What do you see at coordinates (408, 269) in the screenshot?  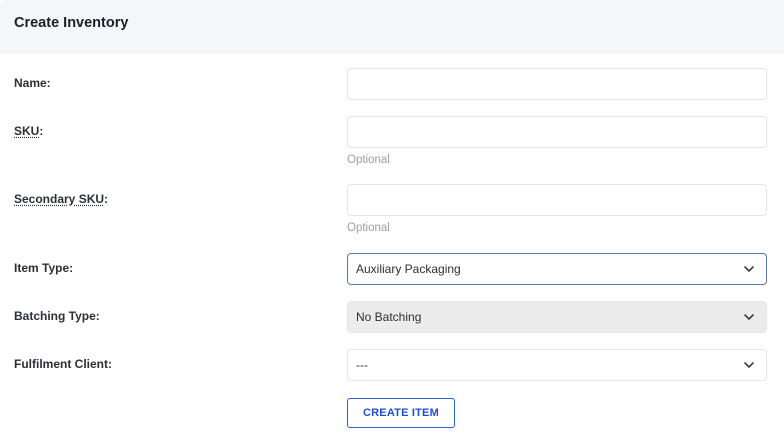 I see `item-type-value: Auxiliary Packaging` at bounding box center [408, 269].